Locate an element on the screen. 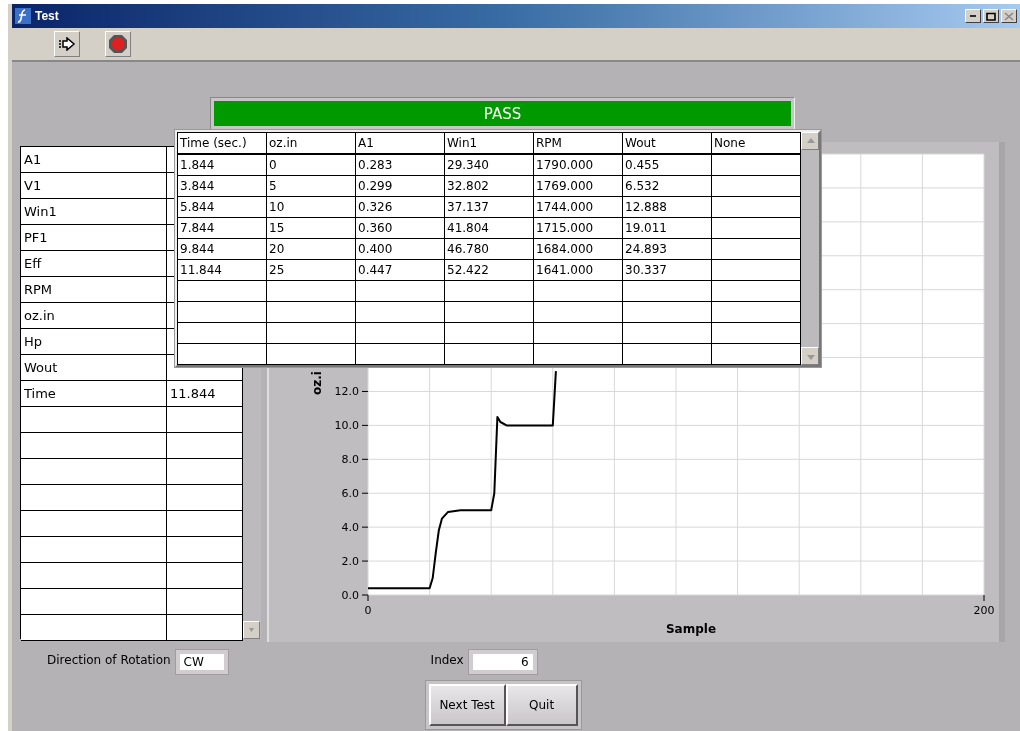  table-cell: 0.455 is located at coordinates (667, 165).